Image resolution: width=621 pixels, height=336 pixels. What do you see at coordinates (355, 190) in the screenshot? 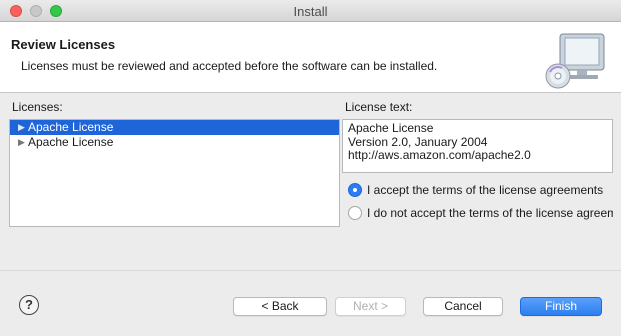
I see `accept-radio` at bounding box center [355, 190].